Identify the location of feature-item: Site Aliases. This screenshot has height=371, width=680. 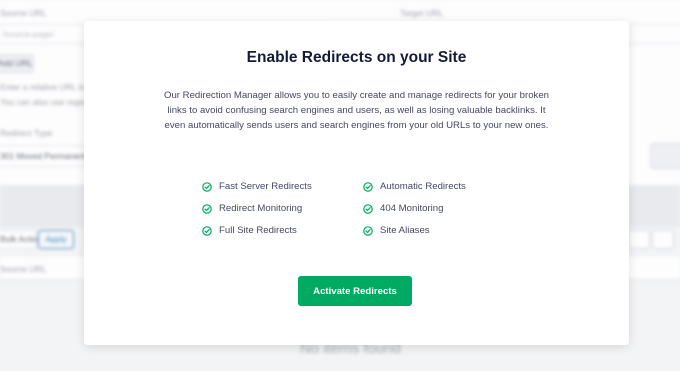
(396, 230).